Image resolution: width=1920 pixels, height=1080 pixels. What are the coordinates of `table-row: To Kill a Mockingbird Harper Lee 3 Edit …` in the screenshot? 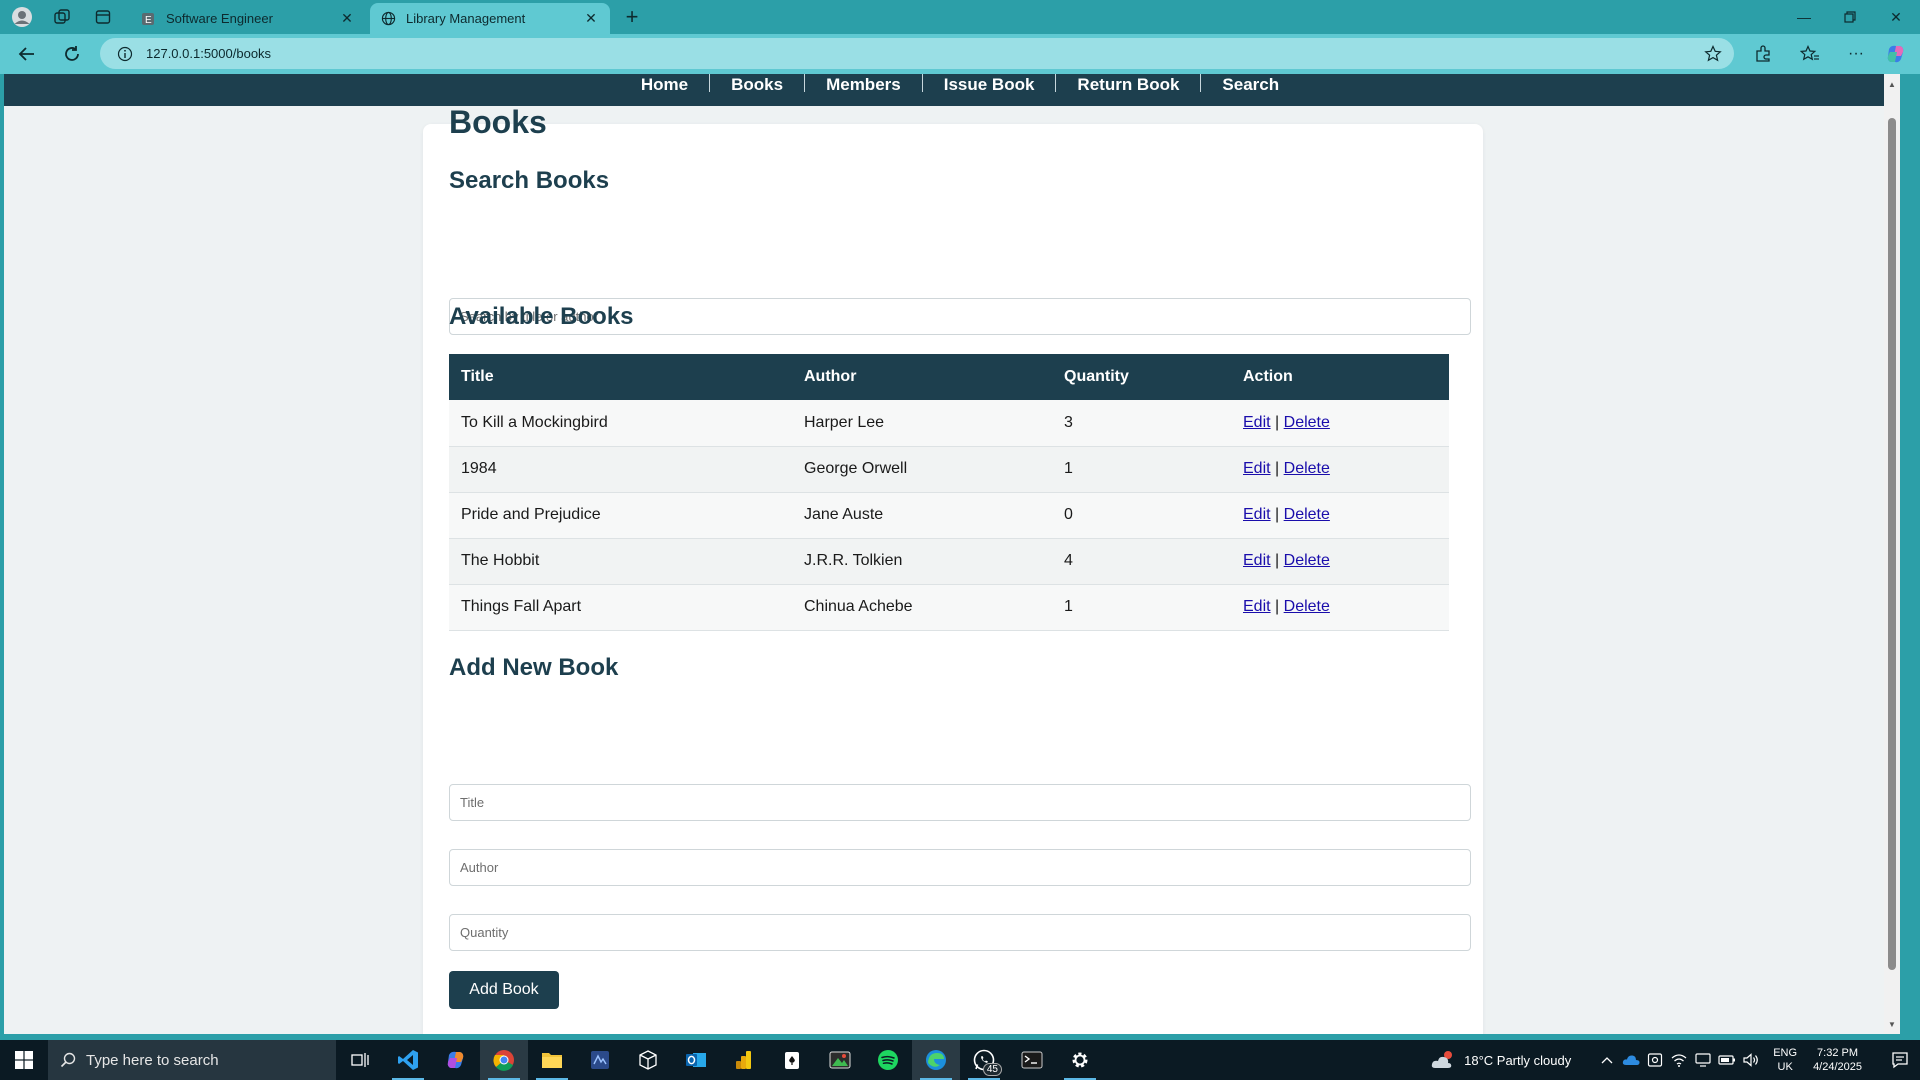 It's located at (949, 423).